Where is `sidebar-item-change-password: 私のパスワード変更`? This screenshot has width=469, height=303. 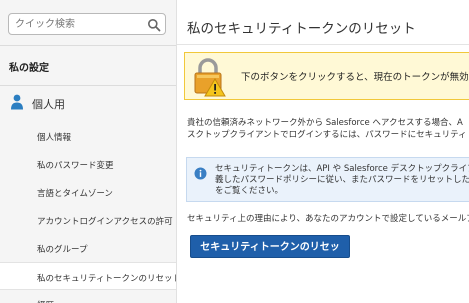
sidebar-item-change-password: 私のパスワード変更 is located at coordinates (88, 164).